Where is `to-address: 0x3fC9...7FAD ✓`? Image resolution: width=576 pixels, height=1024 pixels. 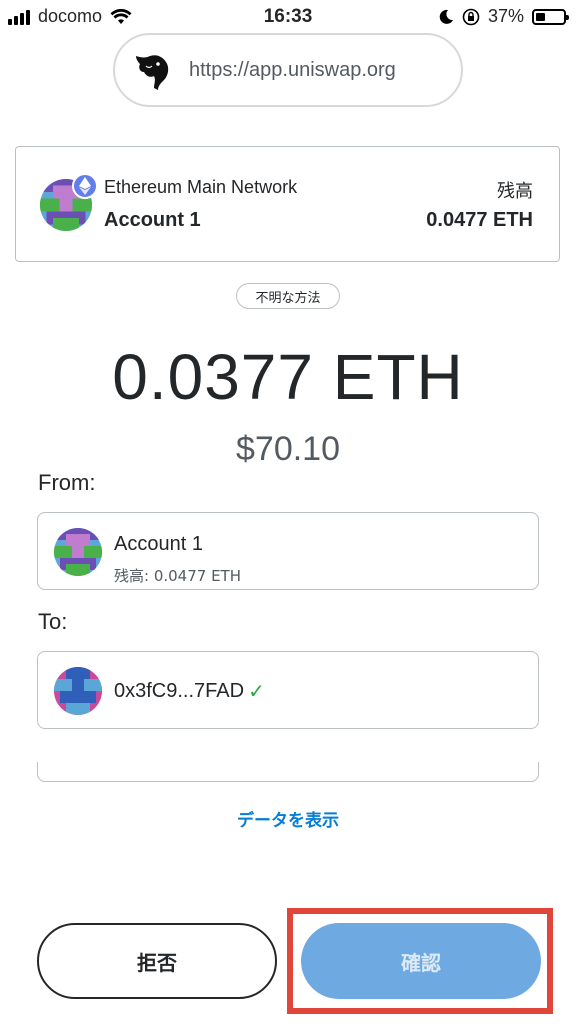
to-address: 0x3fC9...7FAD ✓ is located at coordinates (189, 691).